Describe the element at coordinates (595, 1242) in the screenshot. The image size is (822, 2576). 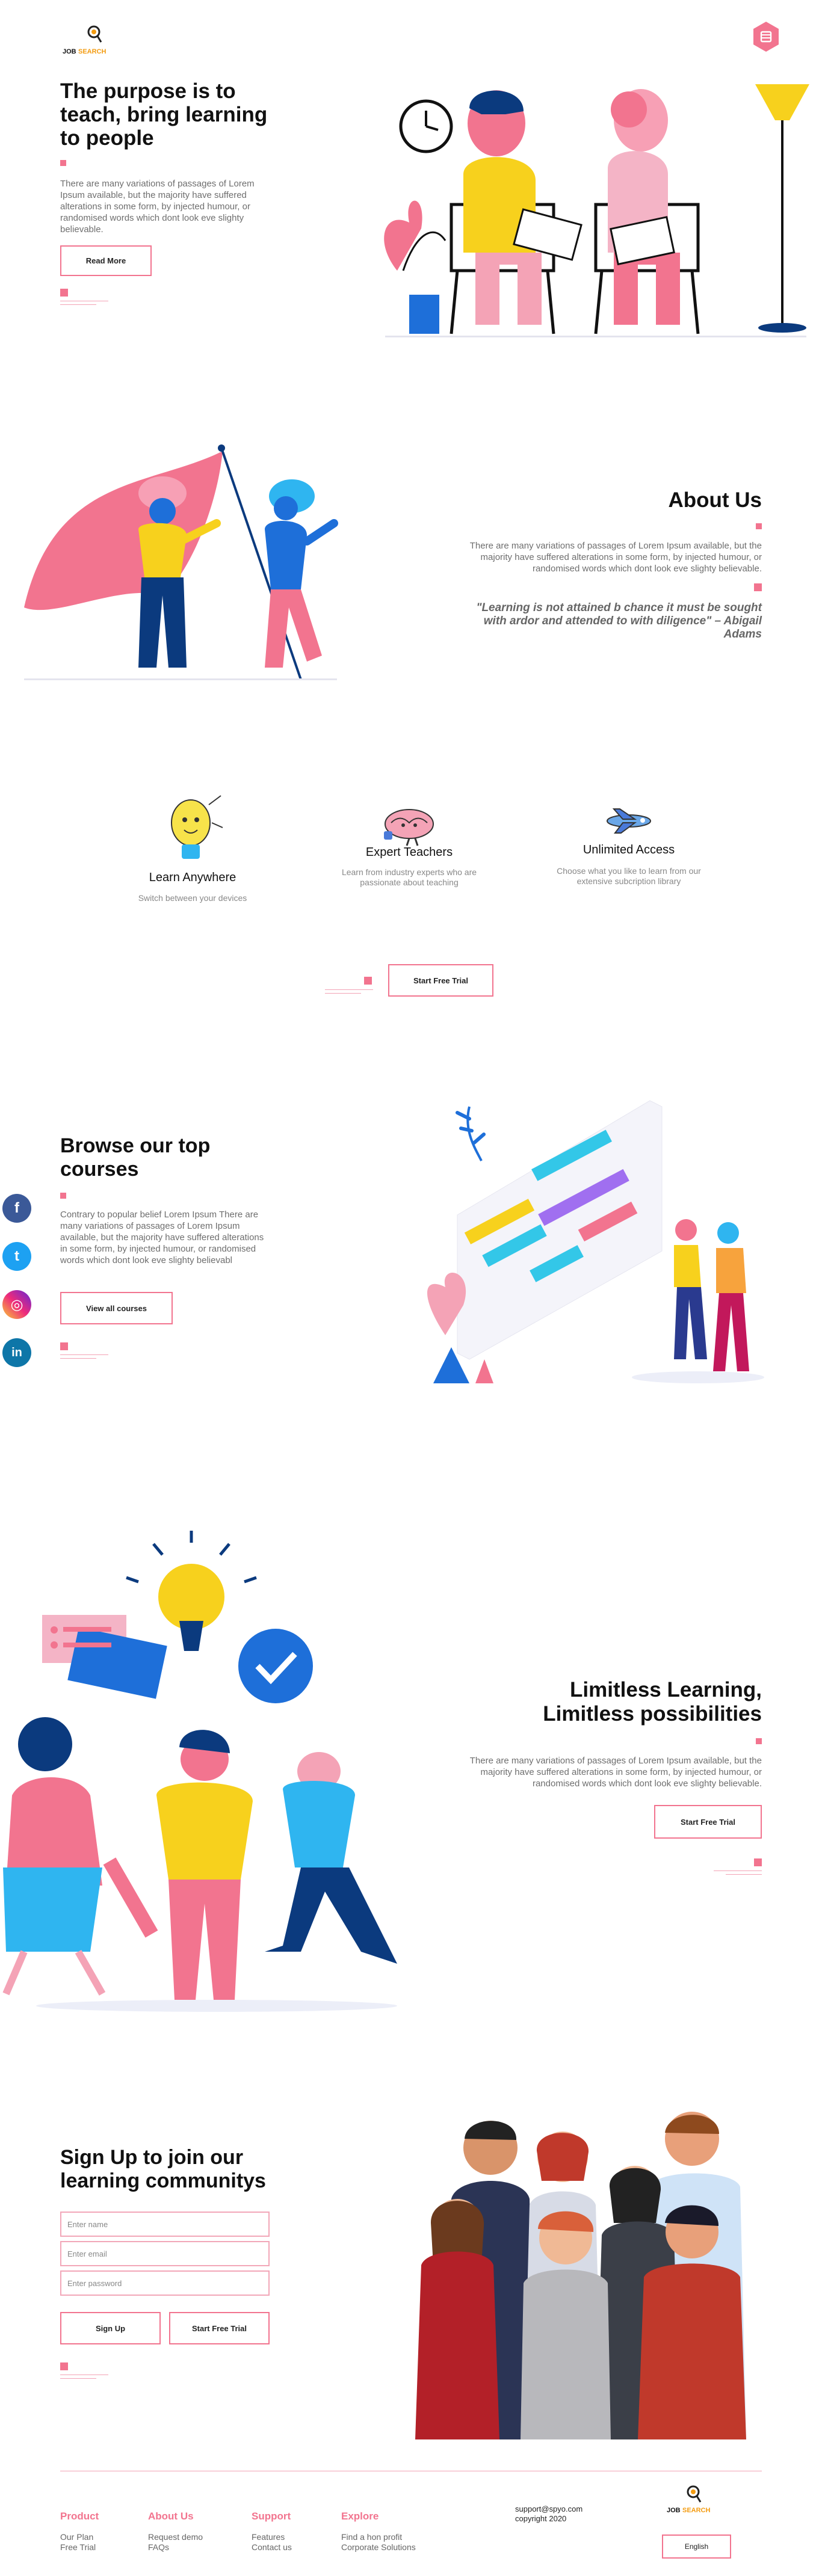
I see `courses-illustration` at that location.